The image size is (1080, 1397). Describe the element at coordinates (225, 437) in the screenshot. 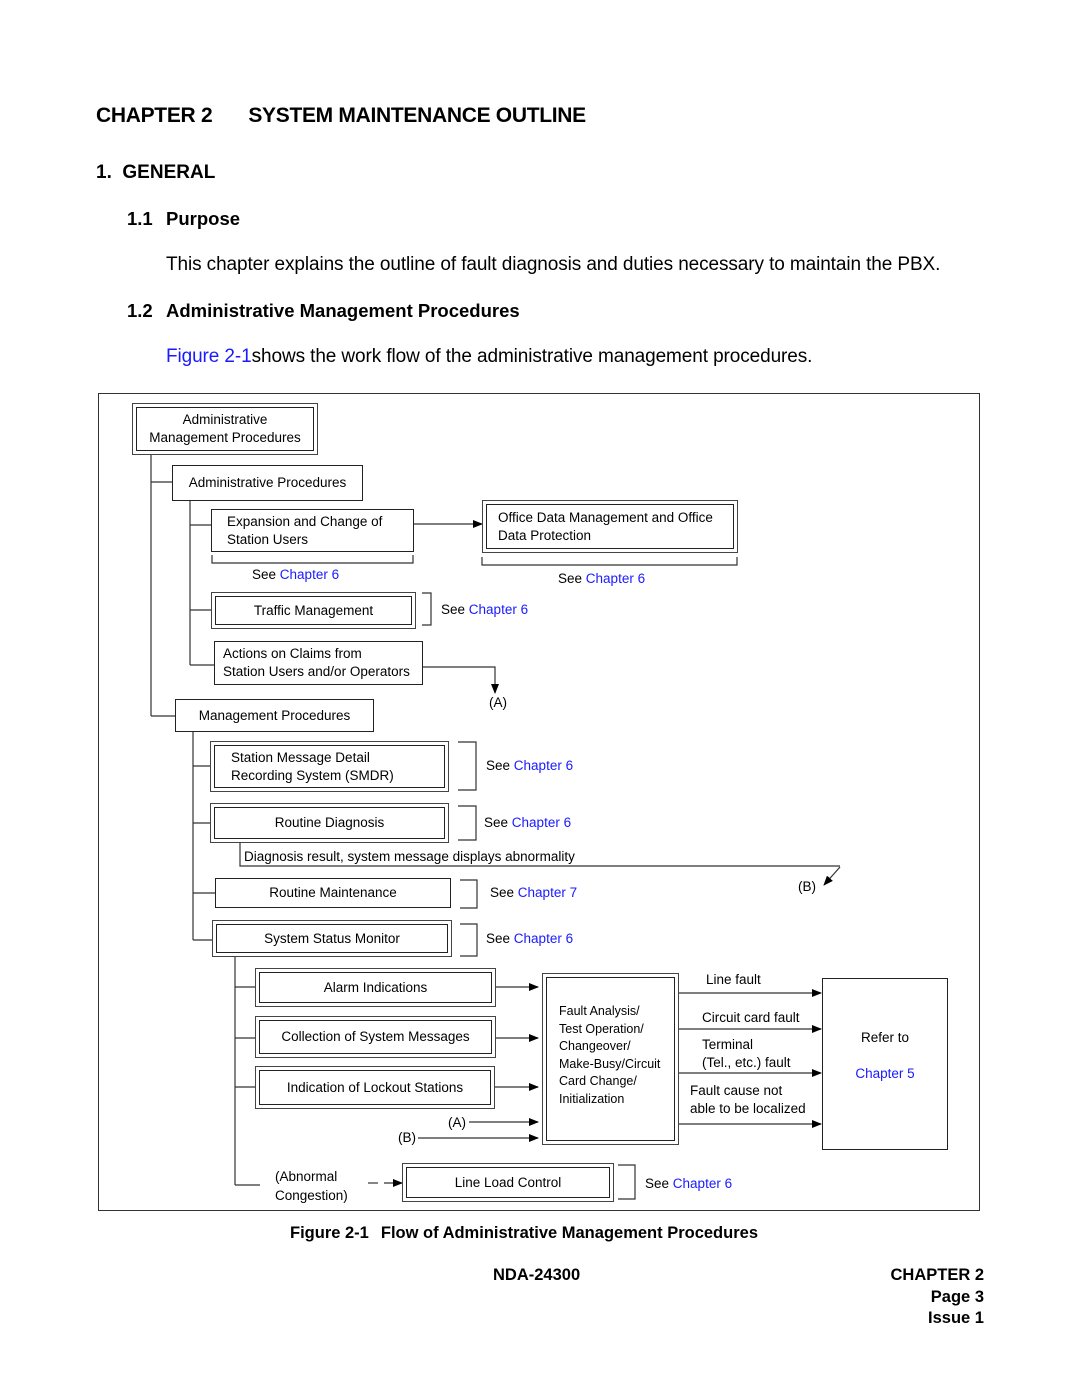

I see `root-line-2: Management Procedures` at that location.